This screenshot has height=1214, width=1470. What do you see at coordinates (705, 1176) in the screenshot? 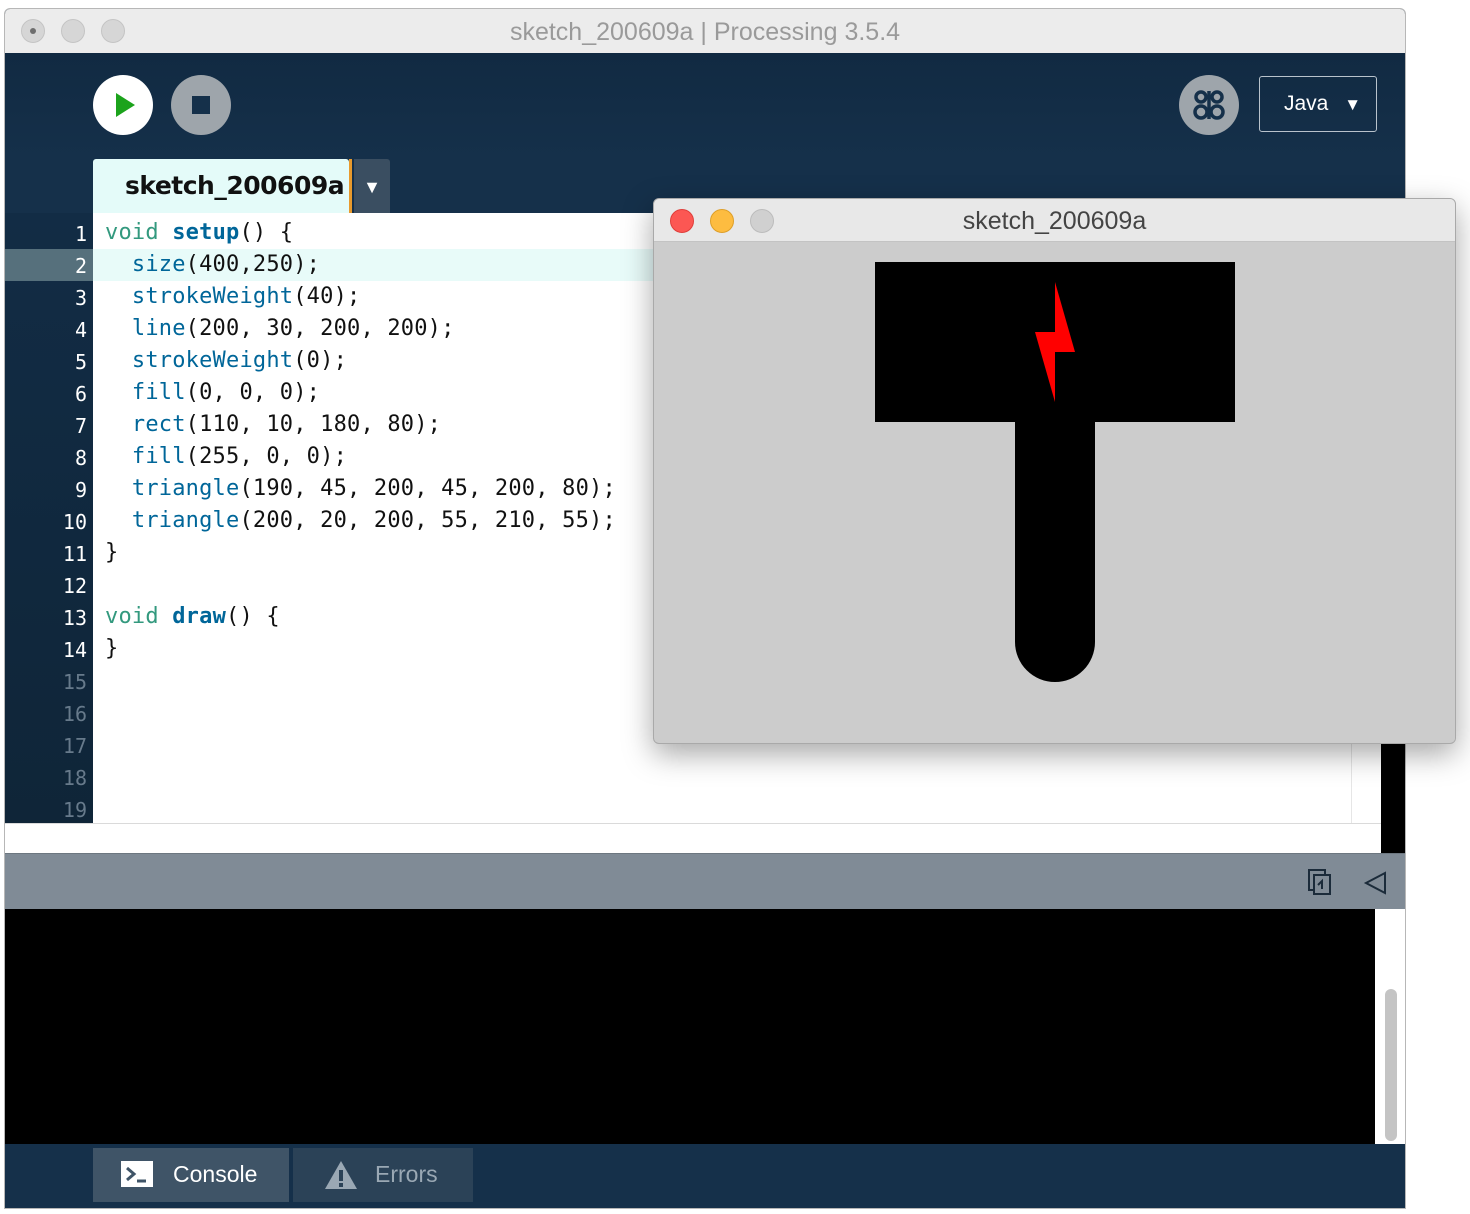
I see `console-footer: Console Errors` at bounding box center [705, 1176].